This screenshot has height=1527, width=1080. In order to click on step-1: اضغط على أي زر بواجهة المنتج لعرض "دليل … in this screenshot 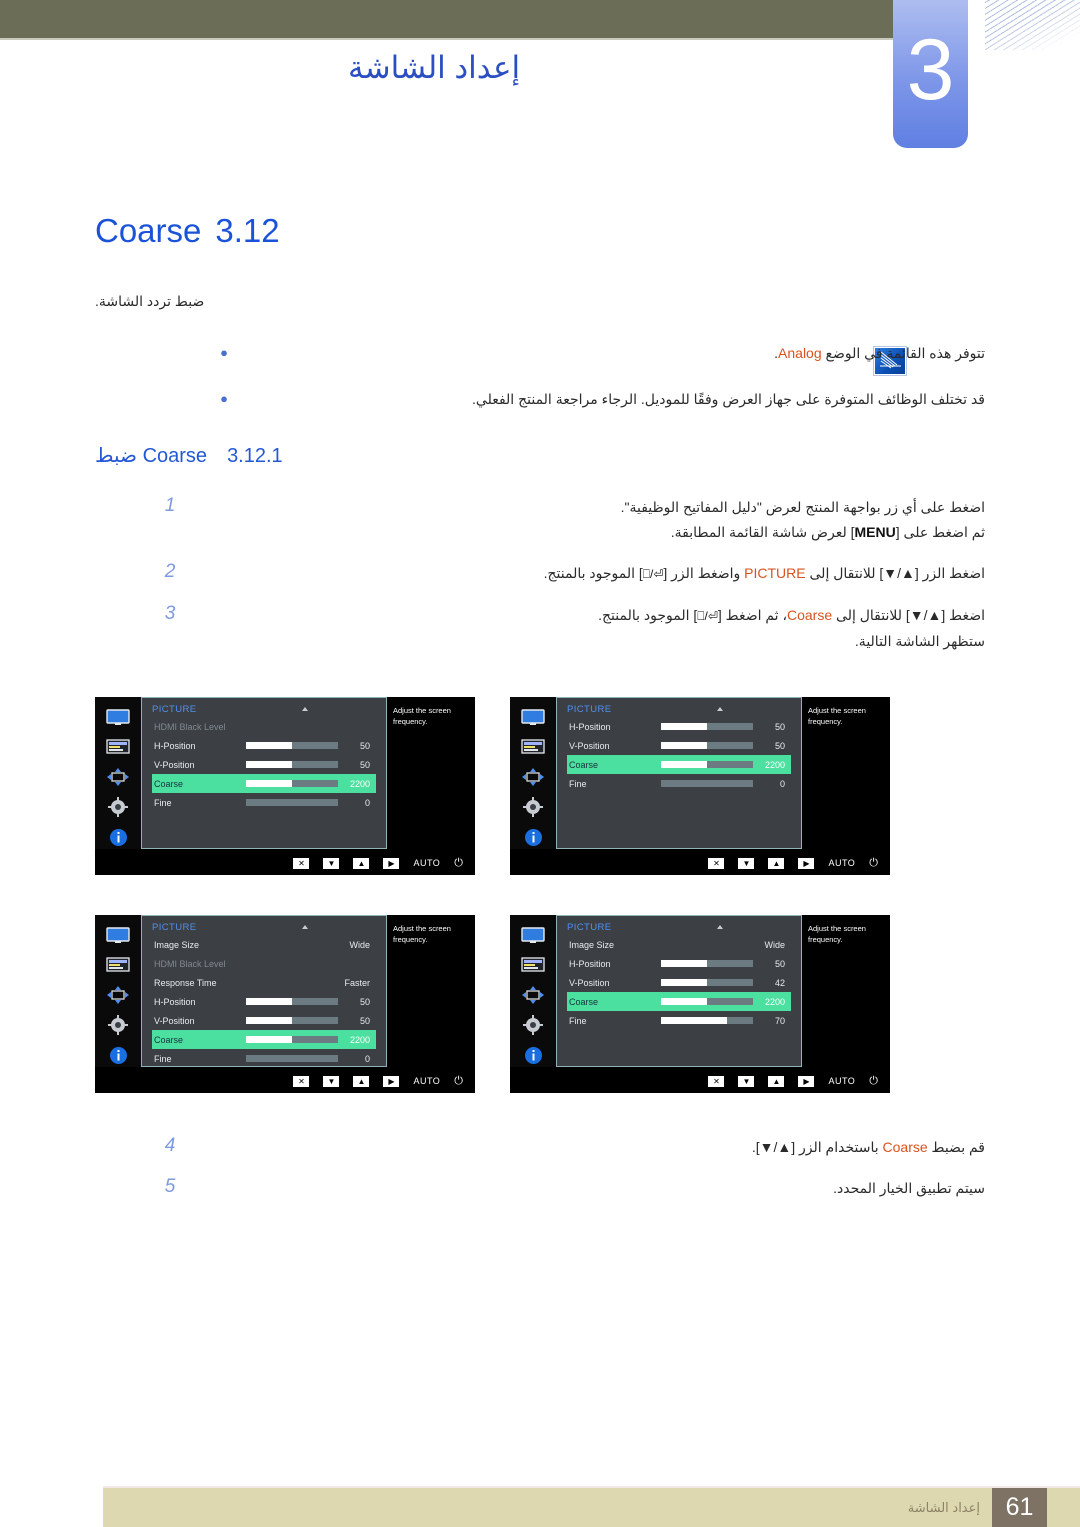, I will do `click(570, 520)`.